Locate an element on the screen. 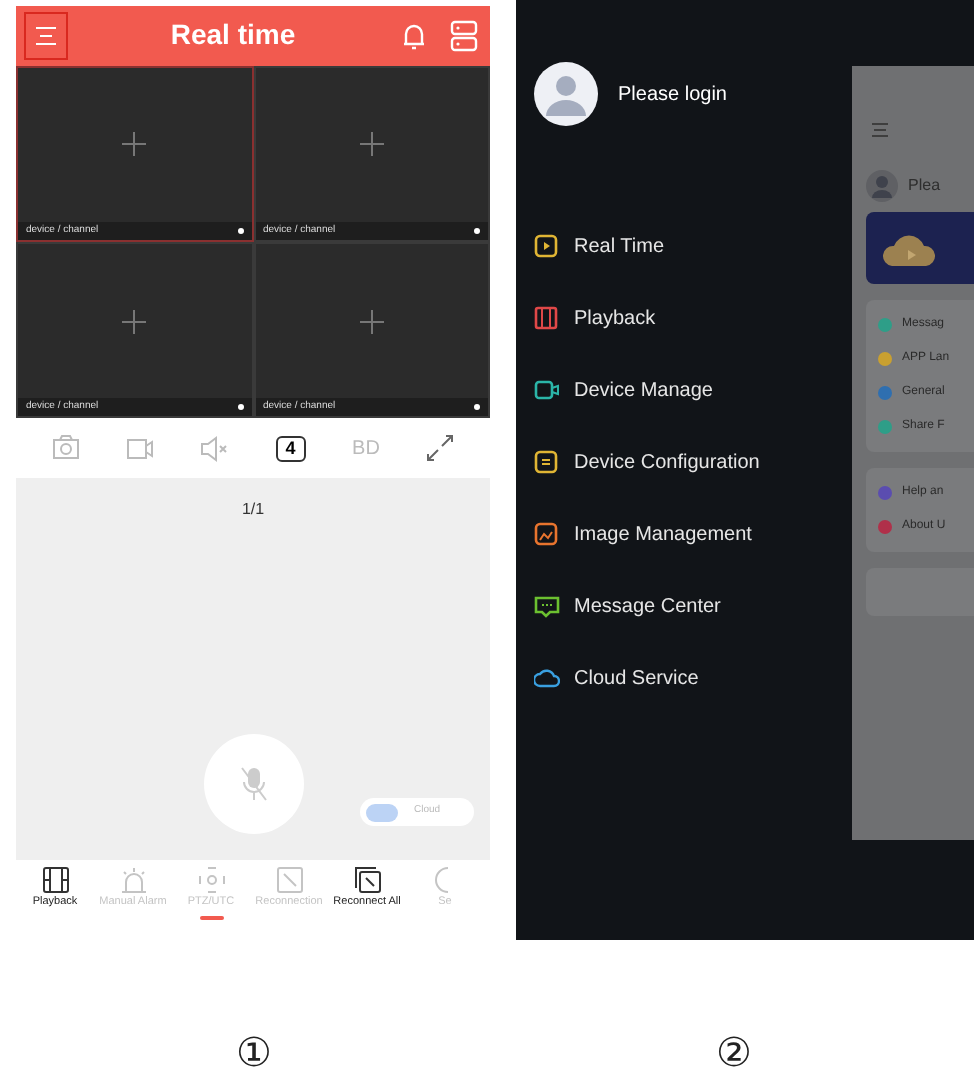 The height and width of the screenshot is (1090, 974). menu-button is located at coordinates (46, 35).